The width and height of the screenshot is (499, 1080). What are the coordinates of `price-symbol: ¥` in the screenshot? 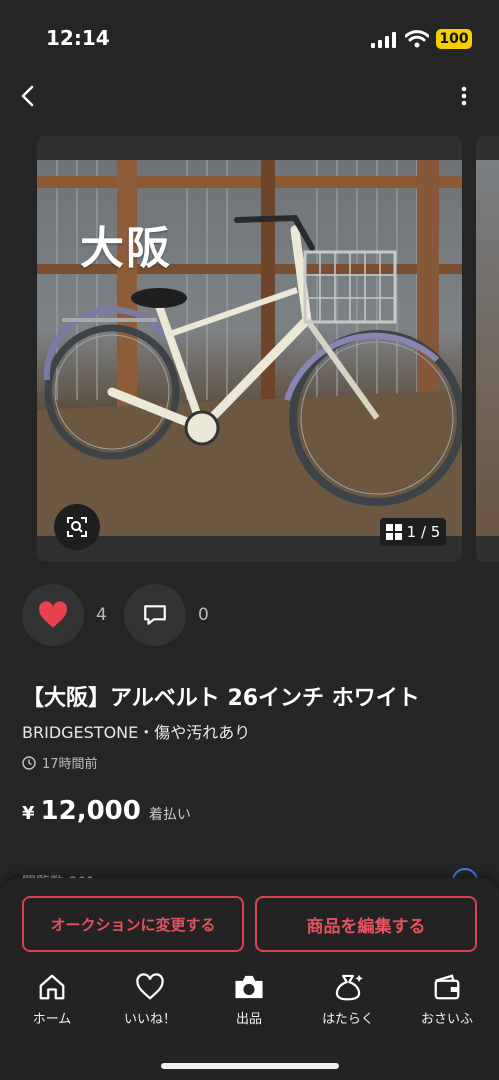 It's located at (28, 813).